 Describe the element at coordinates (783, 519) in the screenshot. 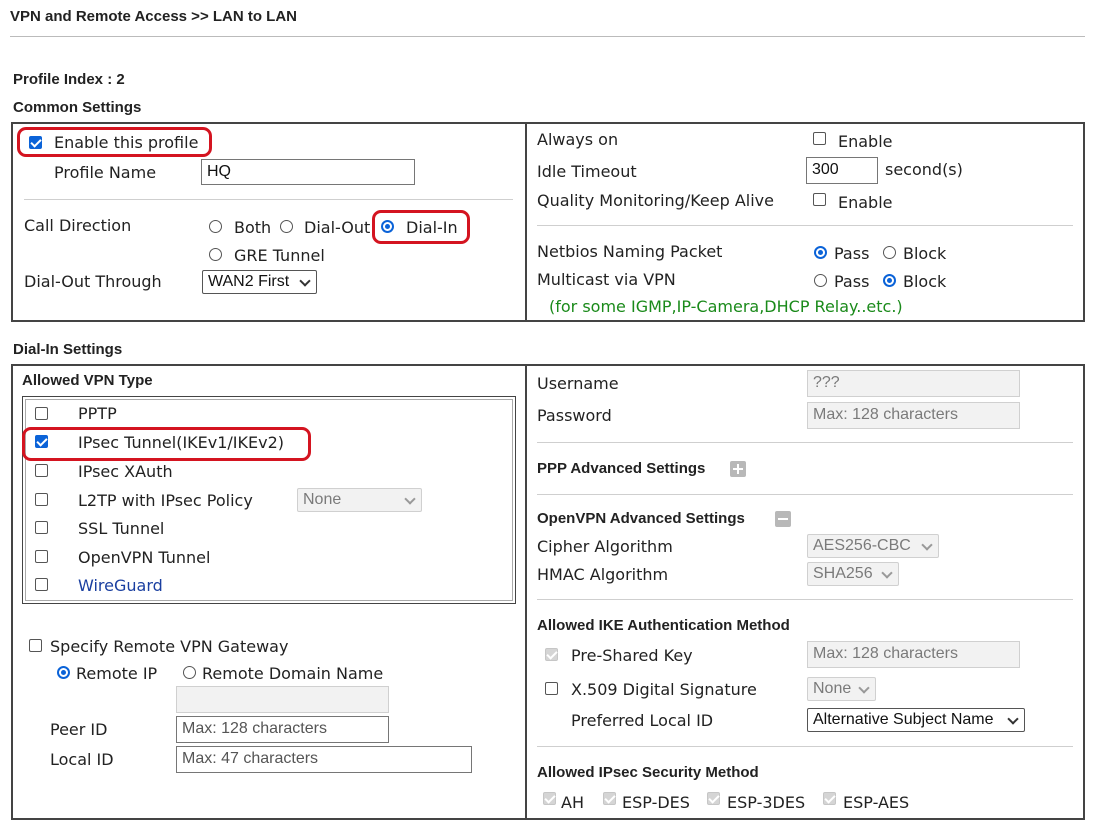

I see `collapse-minus-icon` at that location.